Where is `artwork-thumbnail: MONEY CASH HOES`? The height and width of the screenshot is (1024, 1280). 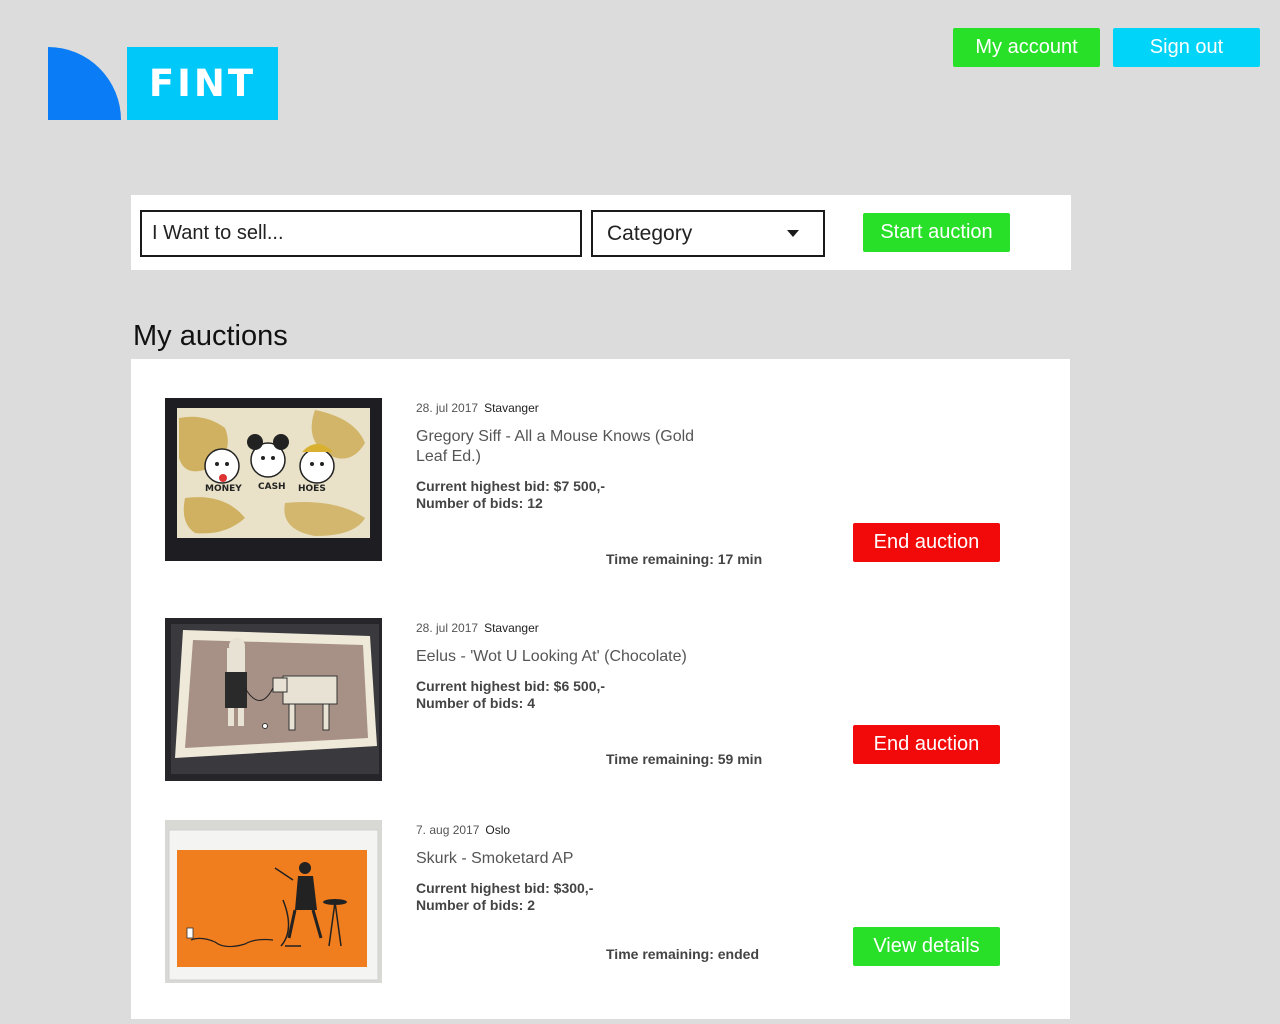 artwork-thumbnail: MONEY CASH HOES is located at coordinates (273, 479).